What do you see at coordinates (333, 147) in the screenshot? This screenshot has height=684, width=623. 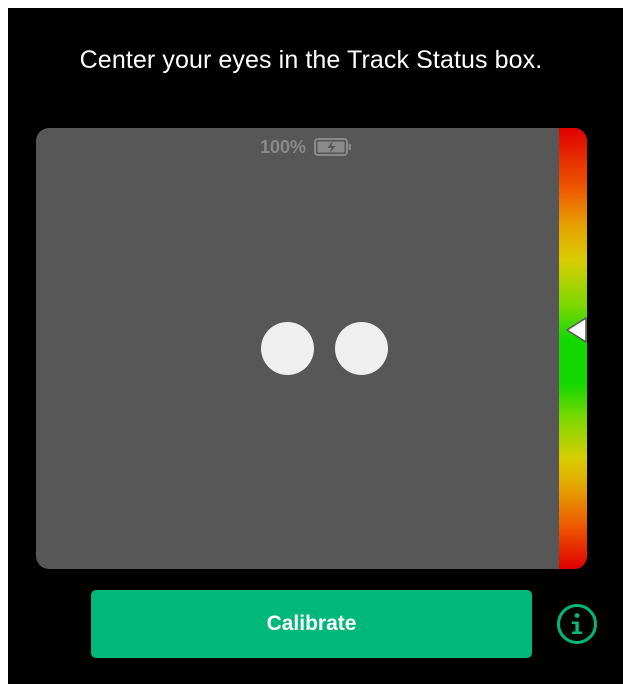 I see `battery-charging-icon` at bounding box center [333, 147].